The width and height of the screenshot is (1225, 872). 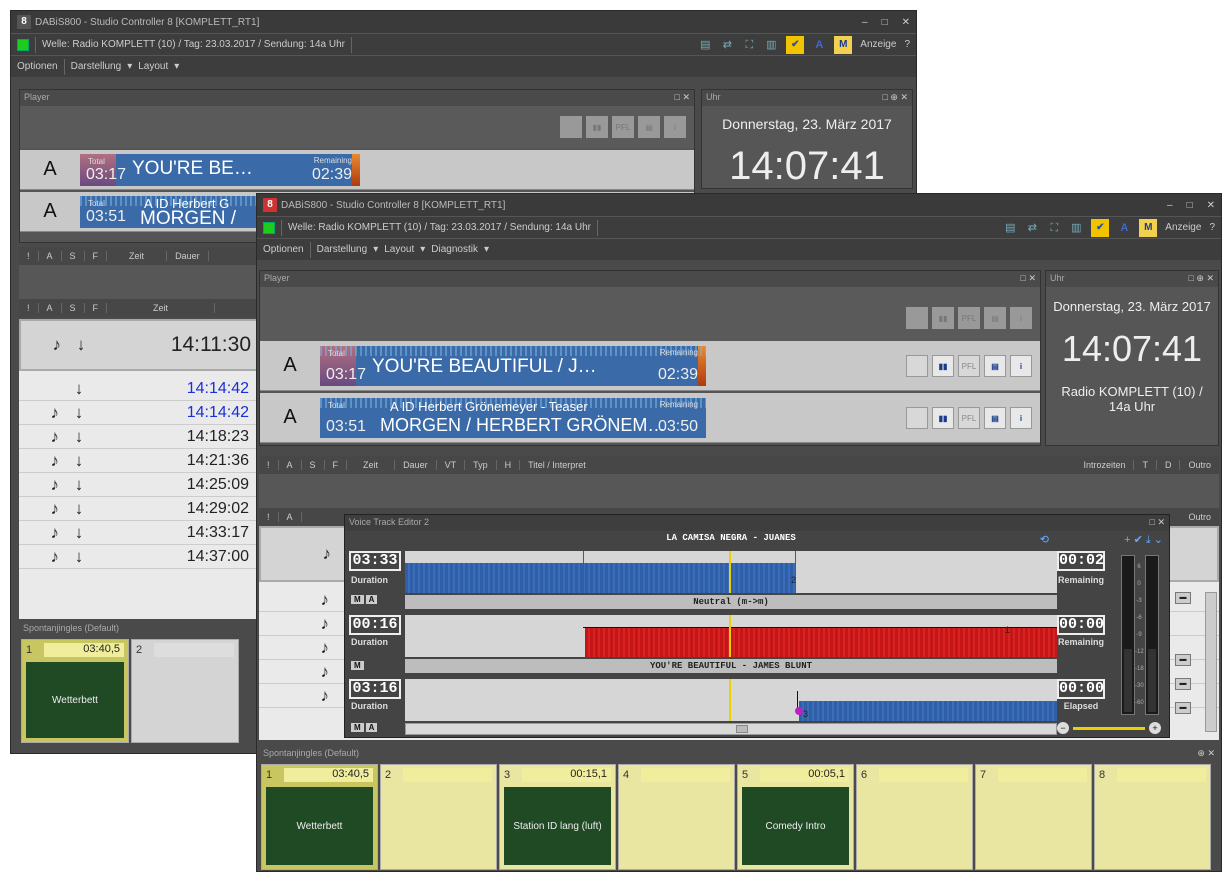 What do you see at coordinates (139, 509) in the screenshot?
I see `table-row: ♪ ↓ 14:29:02` at bounding box center [139, 509].